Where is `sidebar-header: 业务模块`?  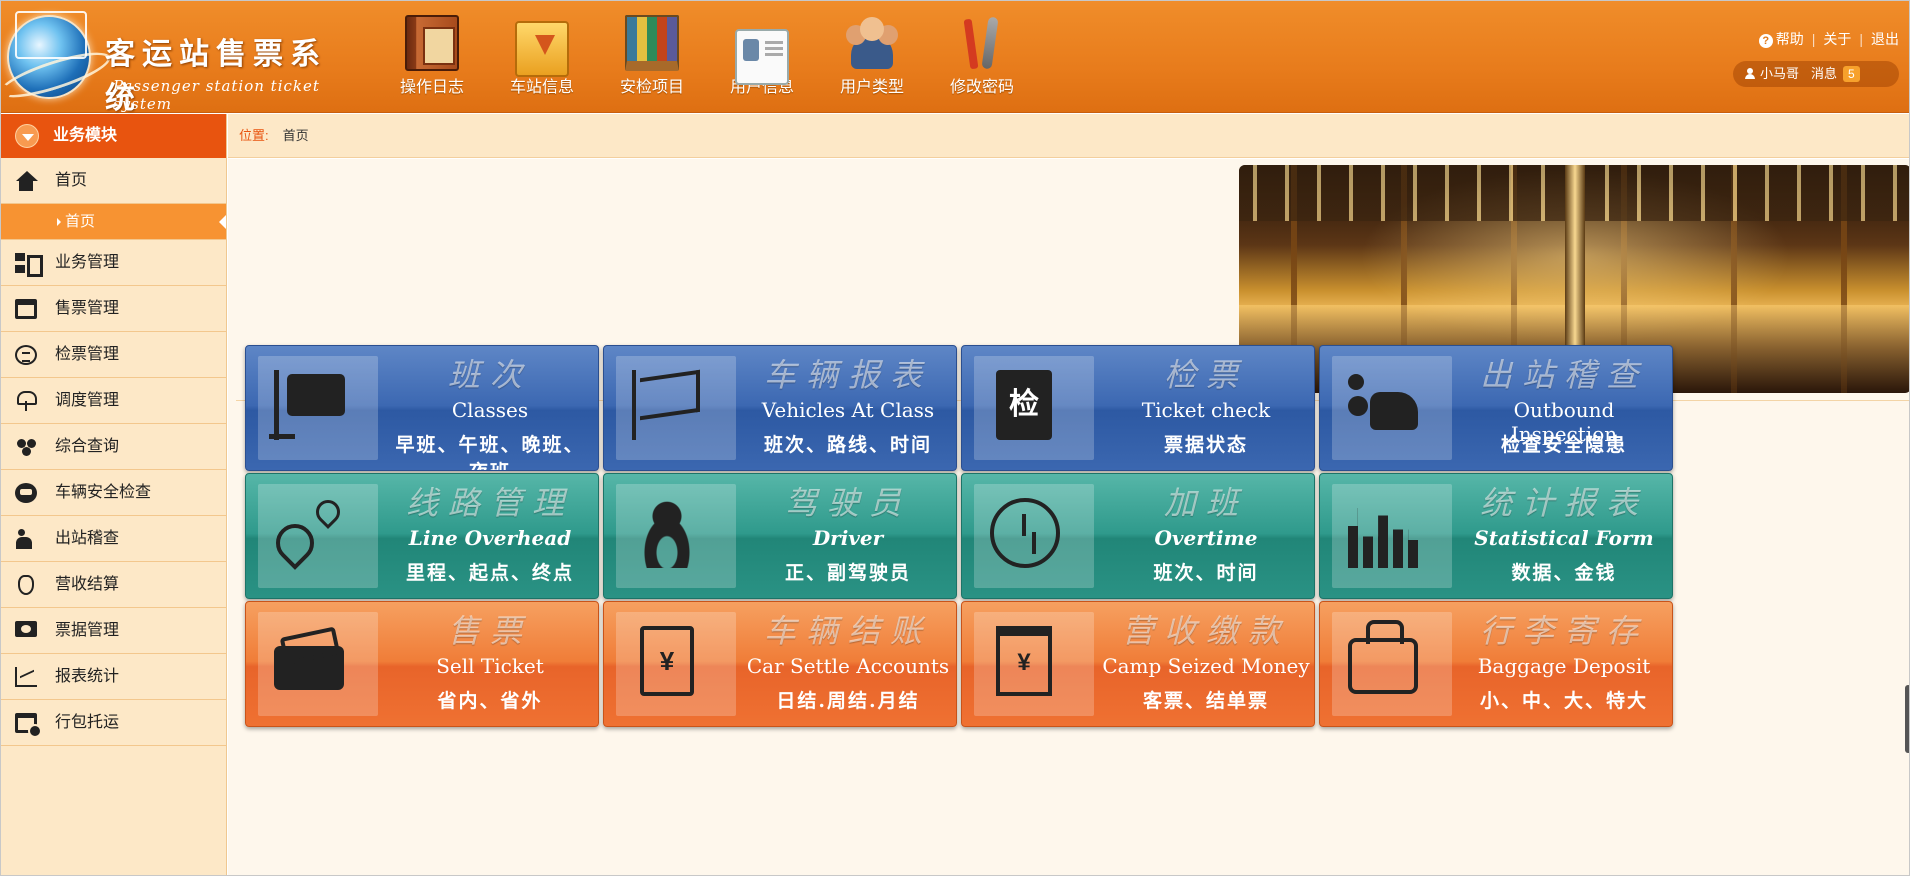 sidebar-header: 业务模块 is located at coordinates (113, 136).